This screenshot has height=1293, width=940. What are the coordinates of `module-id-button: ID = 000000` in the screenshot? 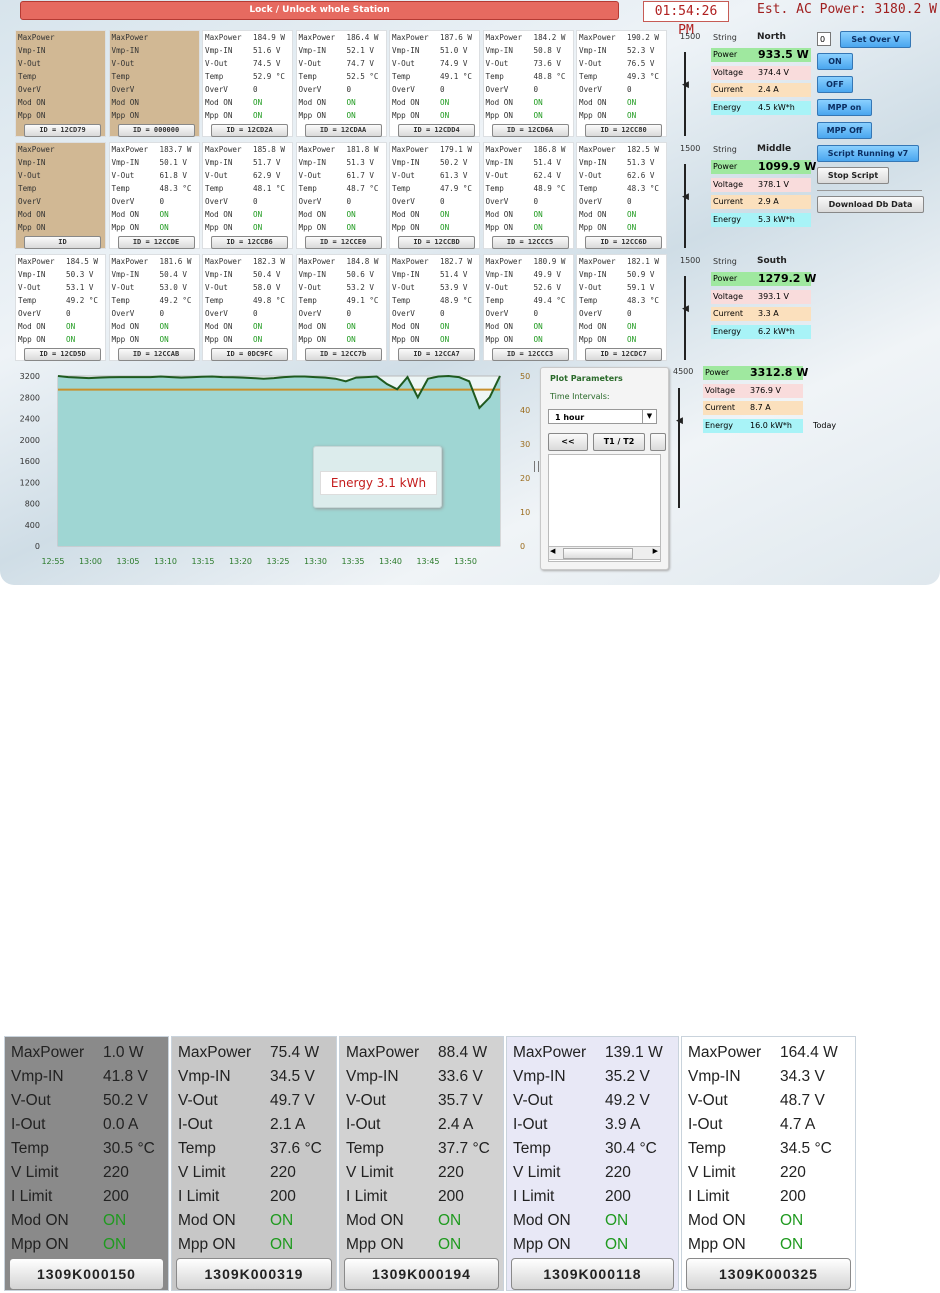 It's located at (156, 130).